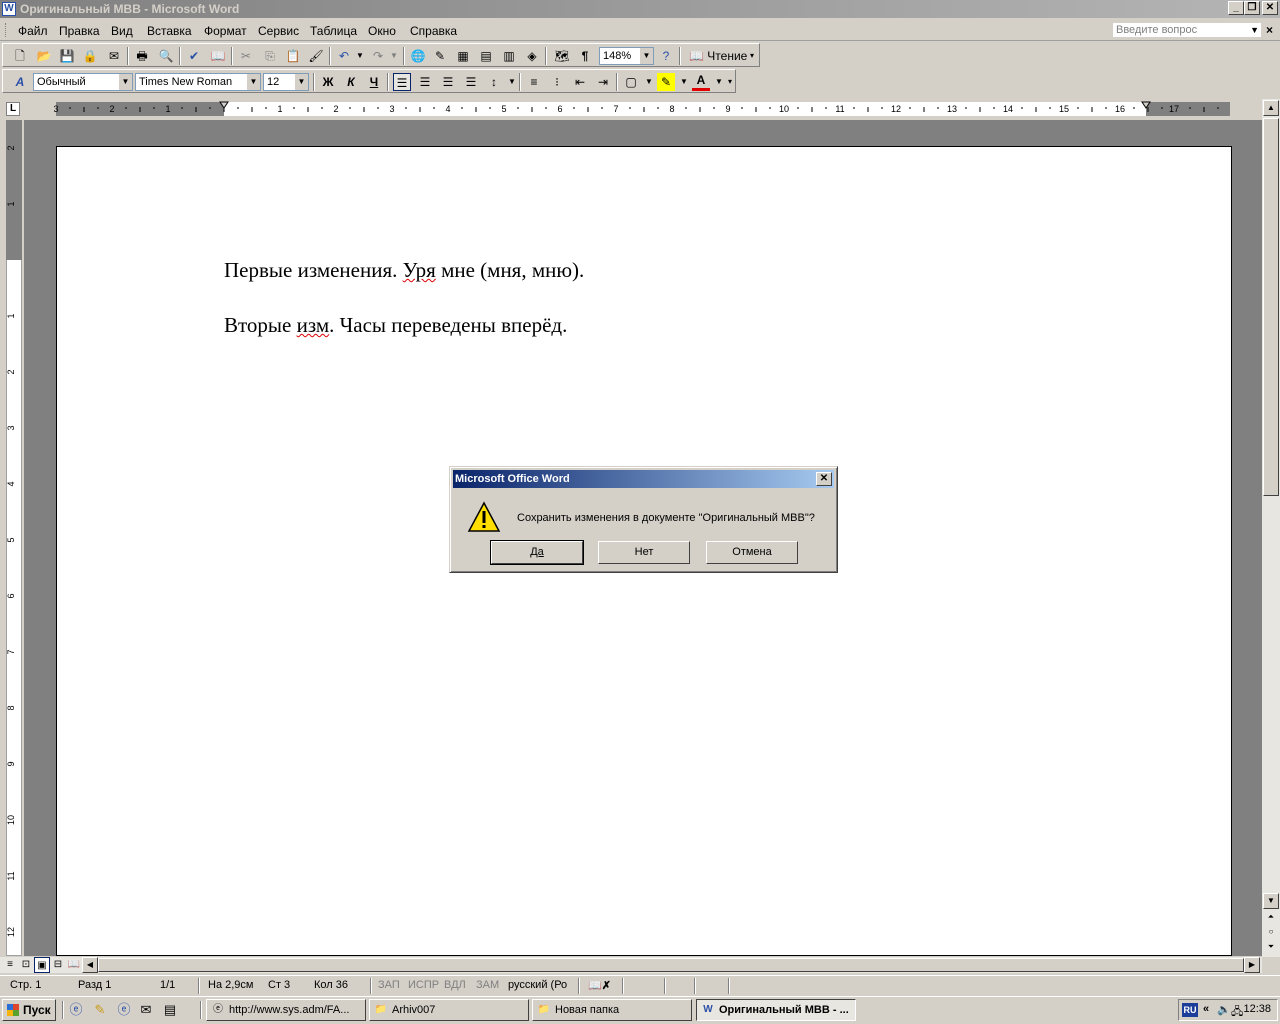 The image size is (1280, 1024). Describe the element at coordinates (328, 82) in the screenshot. I see `bold-button: Ж` at that location.